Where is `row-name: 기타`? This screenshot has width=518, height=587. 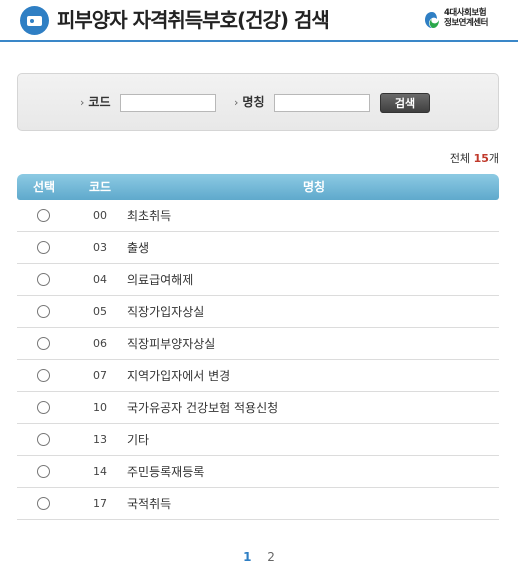
row-name: 기타 is located at coordinates (138, 440).